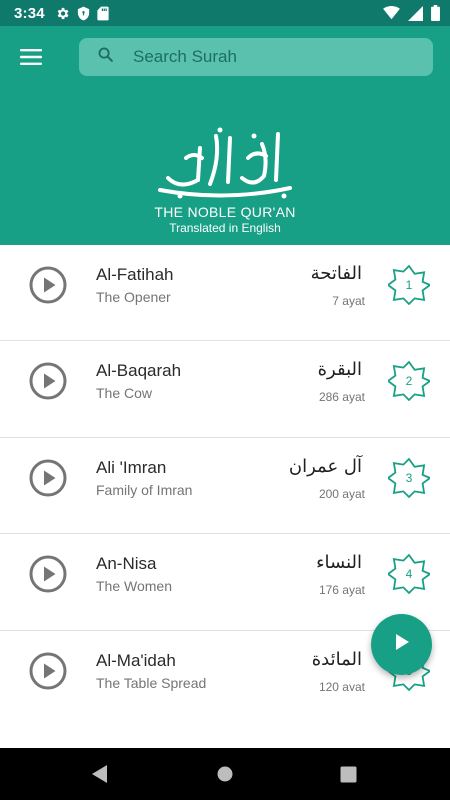 The image size is (450, 800). What do you see at coordinates (225, 293) in the screenshot?
I see `surah-row: Al-Fatihah The Opener الفاتحة 7 ayat 1` at bounding box center [225, 293].